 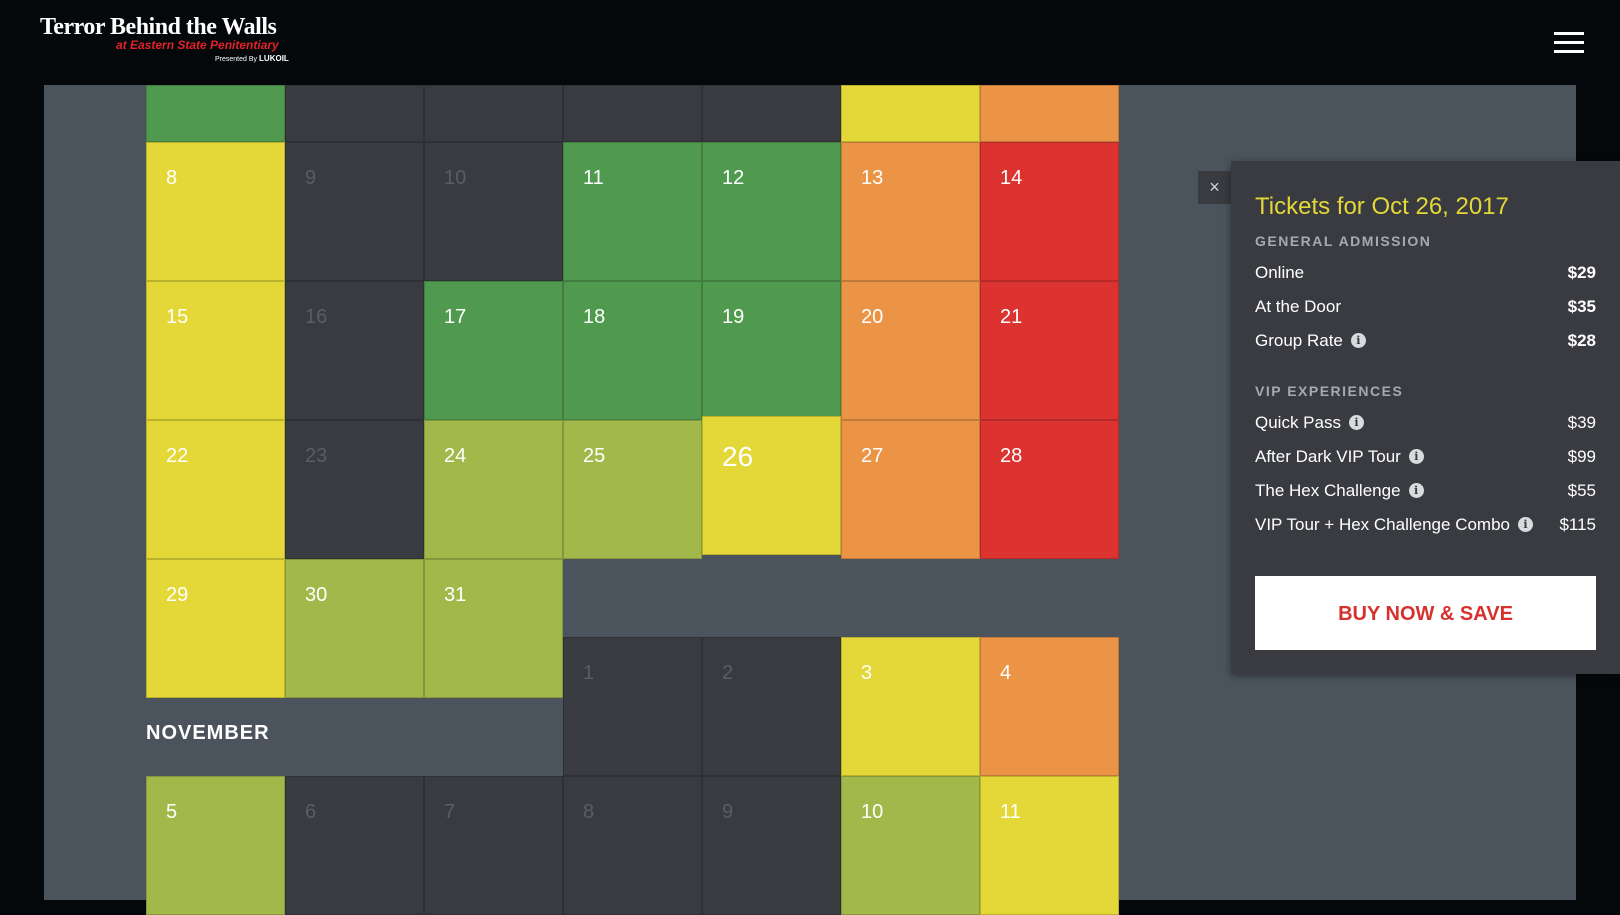 I want to click on day-number: 31, so click(x=455, y=595).